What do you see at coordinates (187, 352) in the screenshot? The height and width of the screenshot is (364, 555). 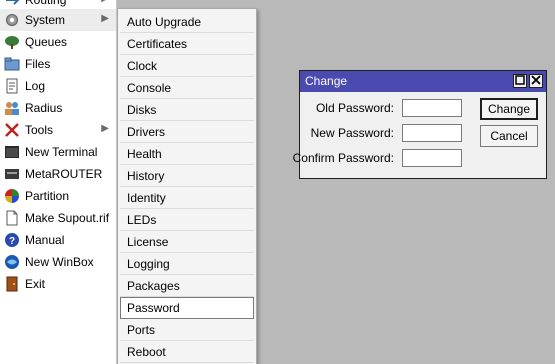 I see `submenu-item-reboot: Reboot` at bounding box center [187, 352].